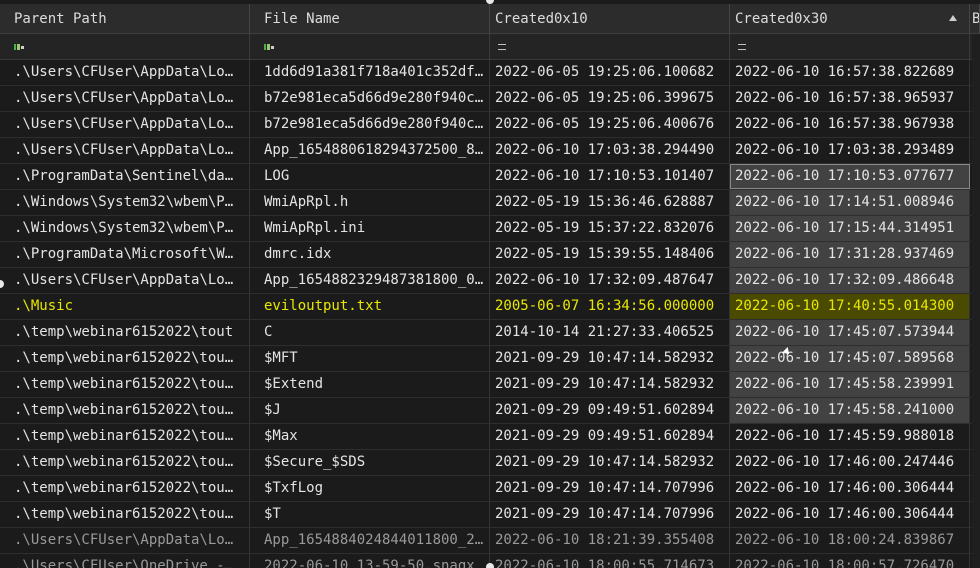  What do you see at coordinates (125, 46) in the screenshot?
I see `filter-cell-parent-path` at bounding box center [125, 46].